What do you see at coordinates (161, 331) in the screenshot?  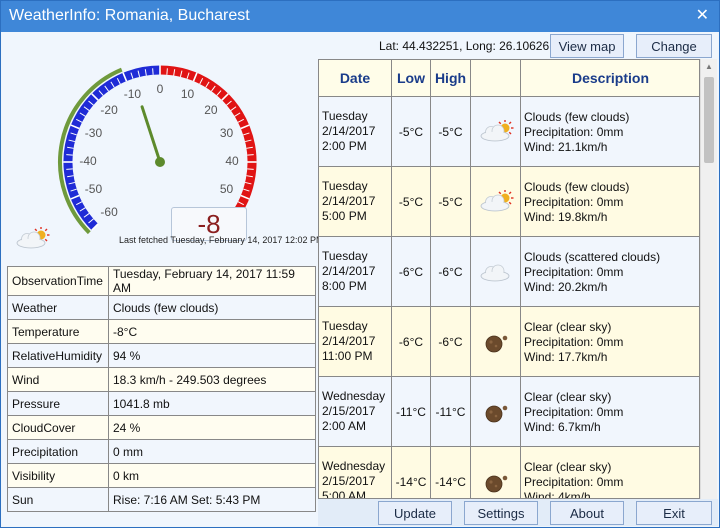 I see `observation-row: Temperature -8°C` at bounding box center [161, 331].